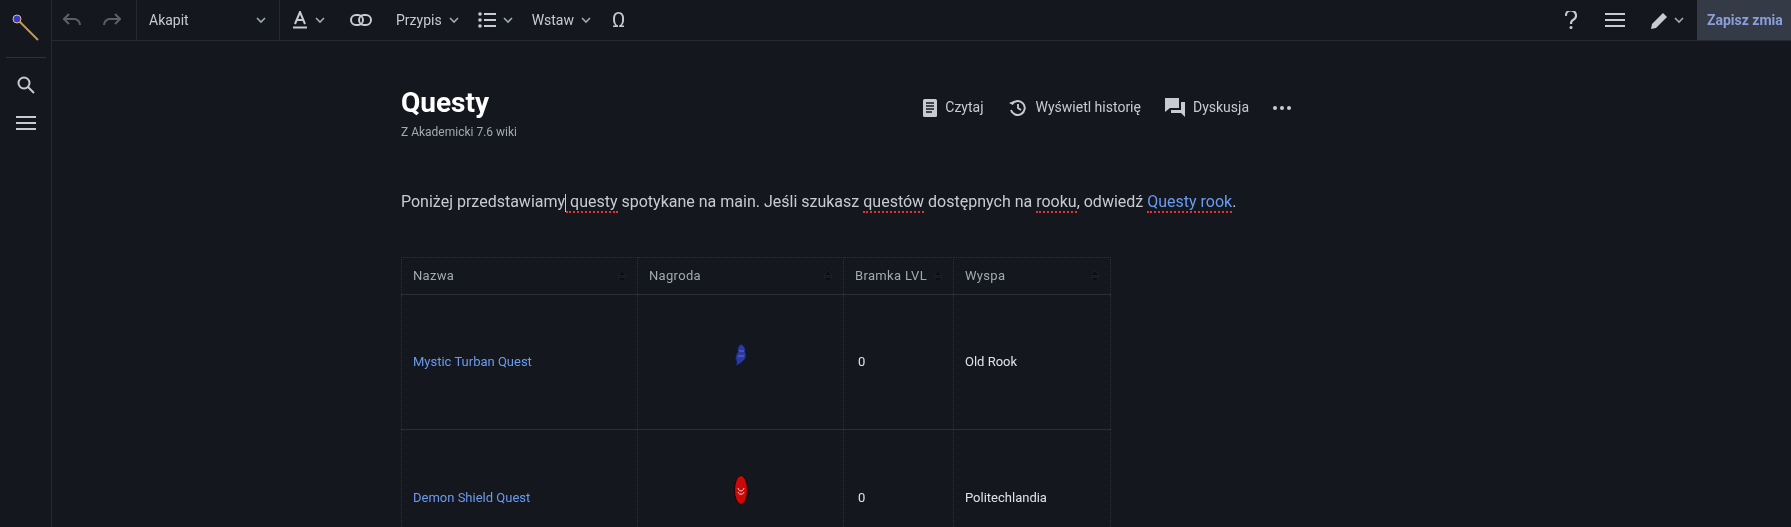  Describe the element at coordinates (1282, 107) in the screenshot. I see `more-icon` at that location.